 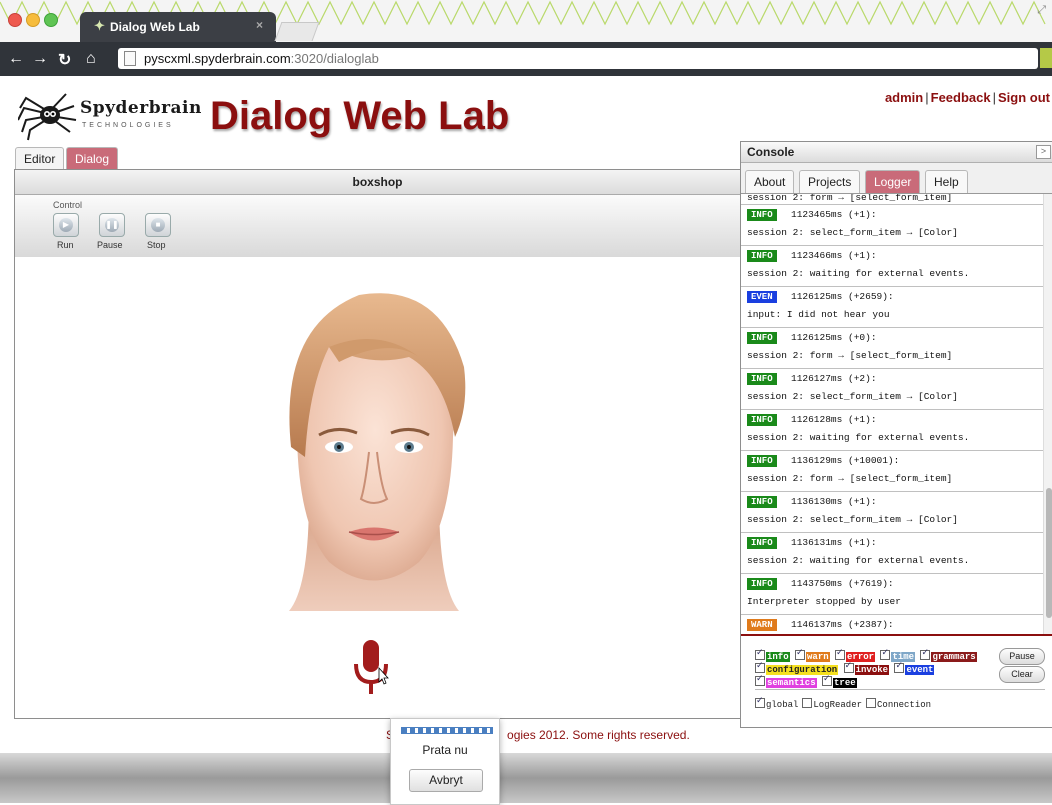 I want to click on collapse-icon: >, so click(x=1043, y=152).